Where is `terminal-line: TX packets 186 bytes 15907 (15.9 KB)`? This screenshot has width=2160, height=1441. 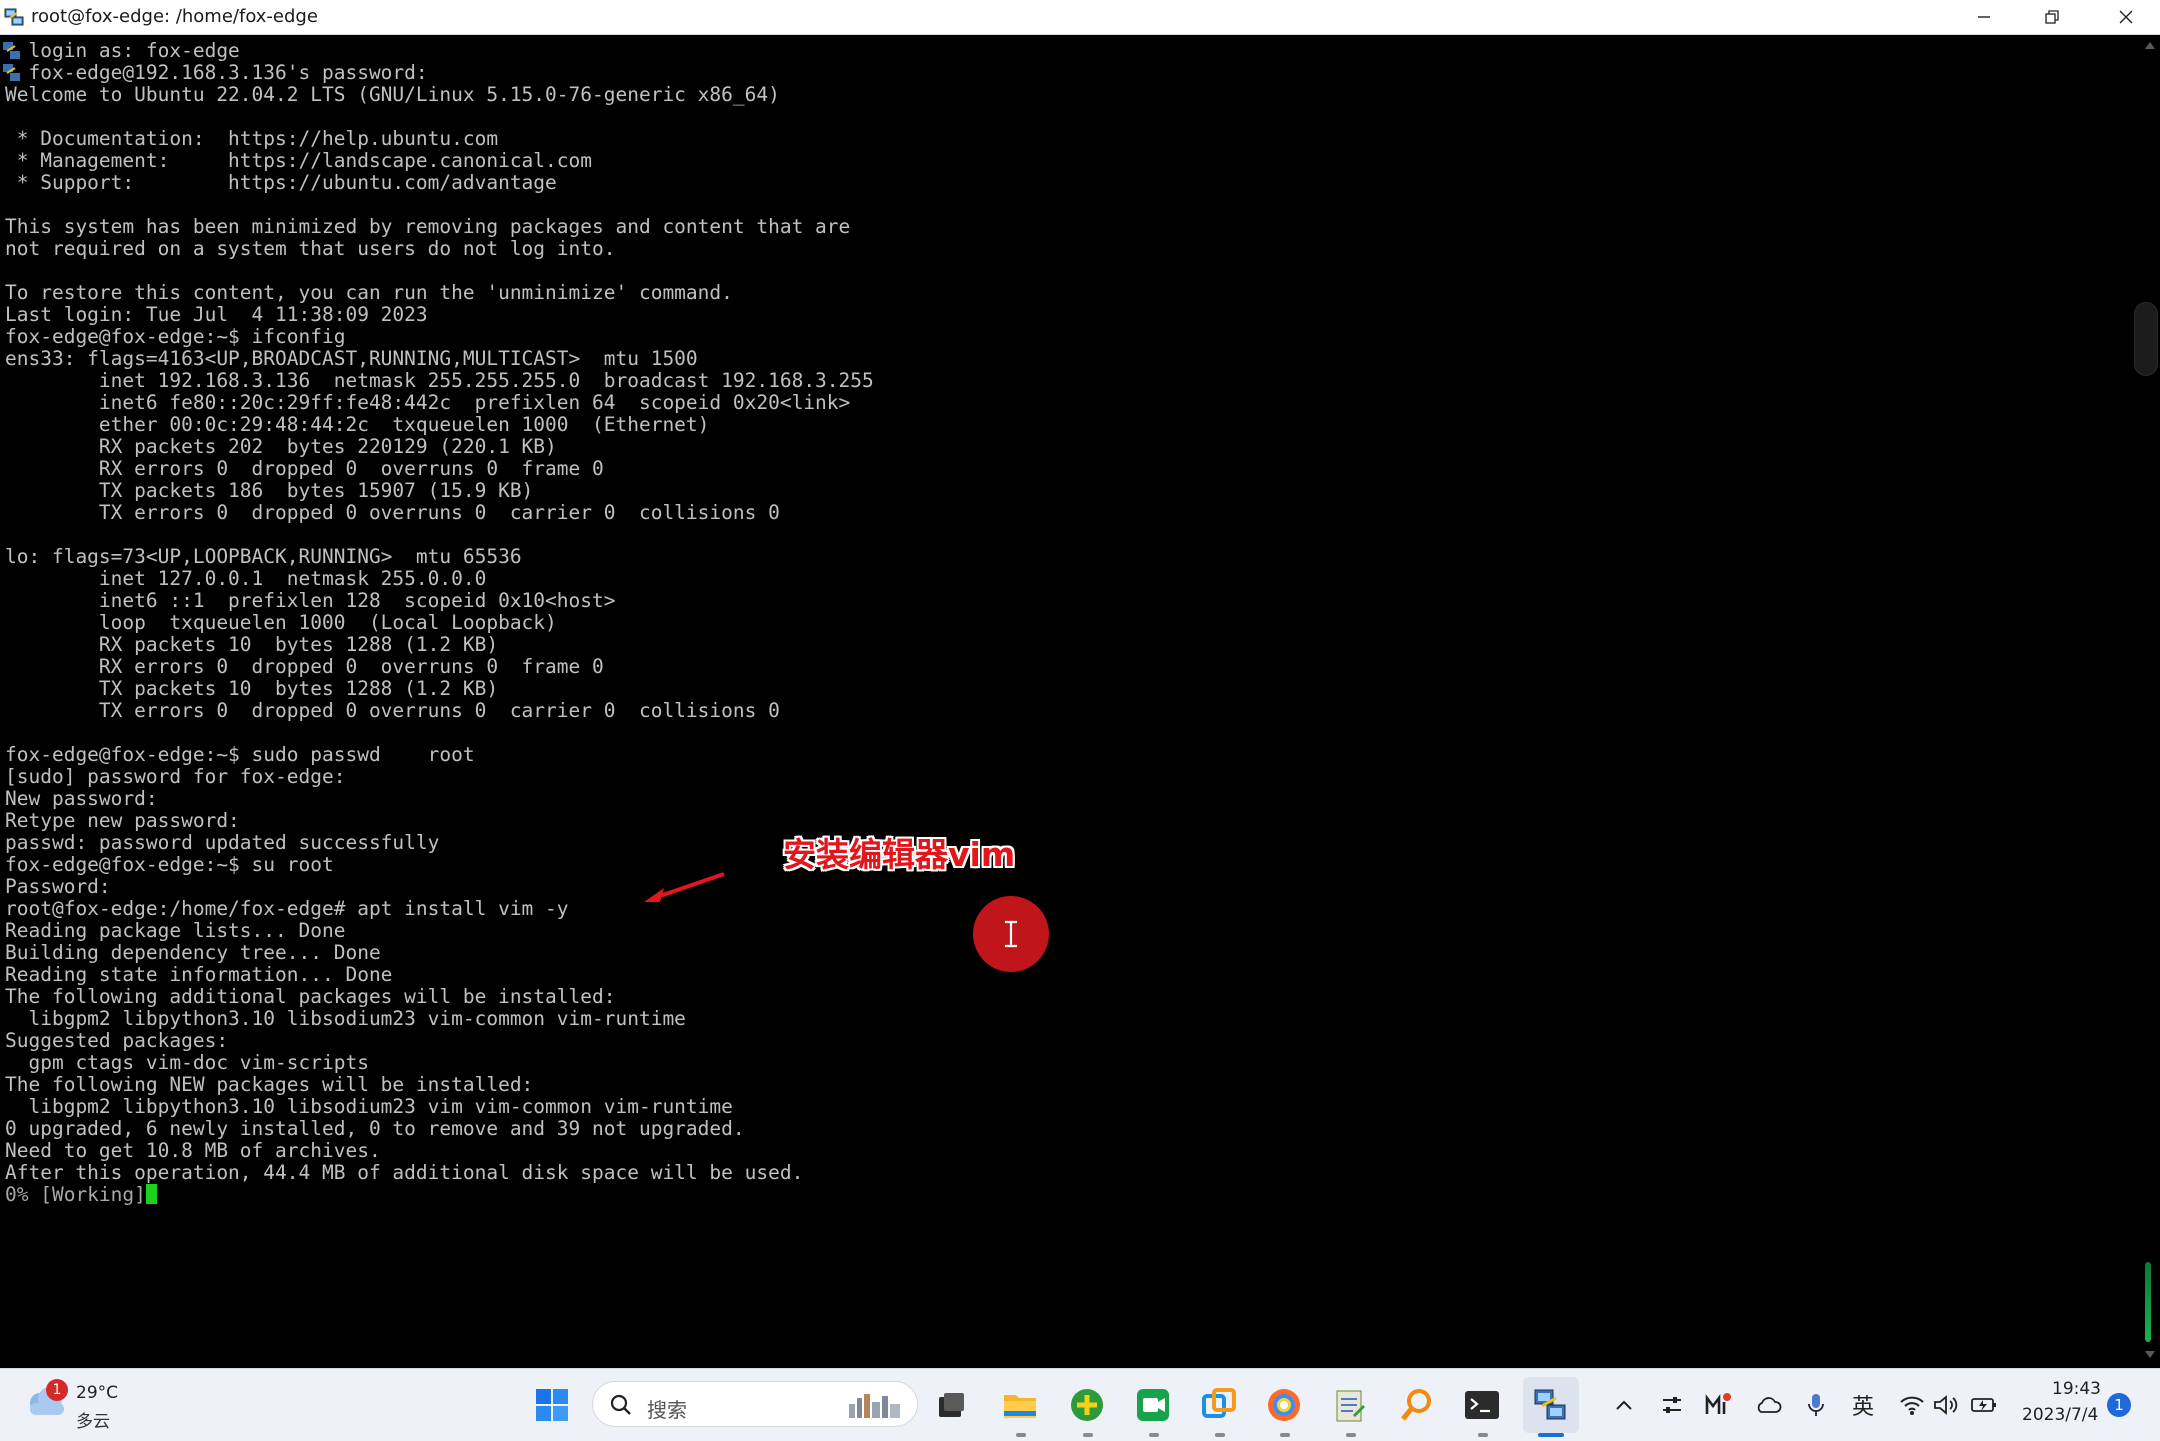
terminal-line: TX packets 186 bytes 15907 (15.9 KB) is located at coordinates (269, 490).